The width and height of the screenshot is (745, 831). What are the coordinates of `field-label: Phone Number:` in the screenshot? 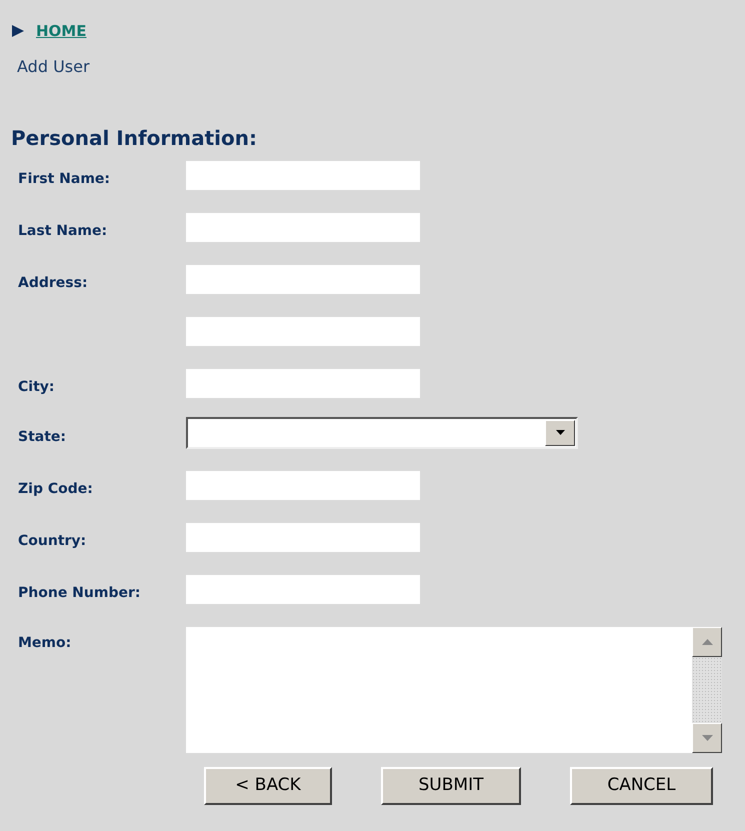 It's located at (79, 592).